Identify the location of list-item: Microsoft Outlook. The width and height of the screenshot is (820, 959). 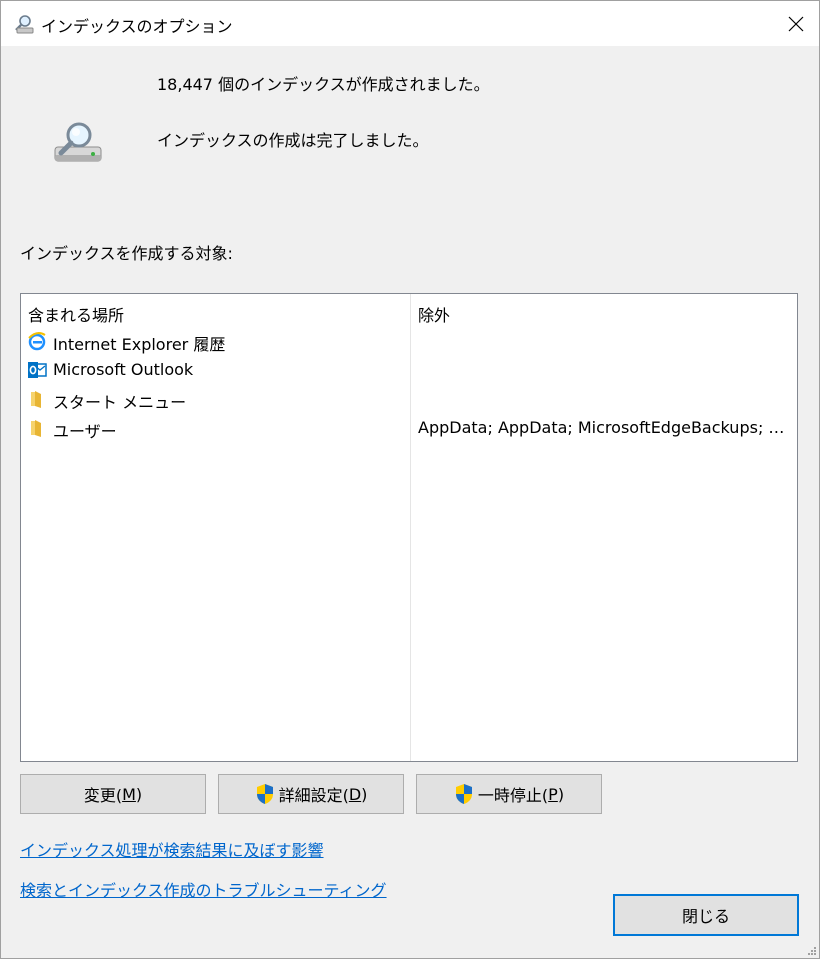
(409, 371).